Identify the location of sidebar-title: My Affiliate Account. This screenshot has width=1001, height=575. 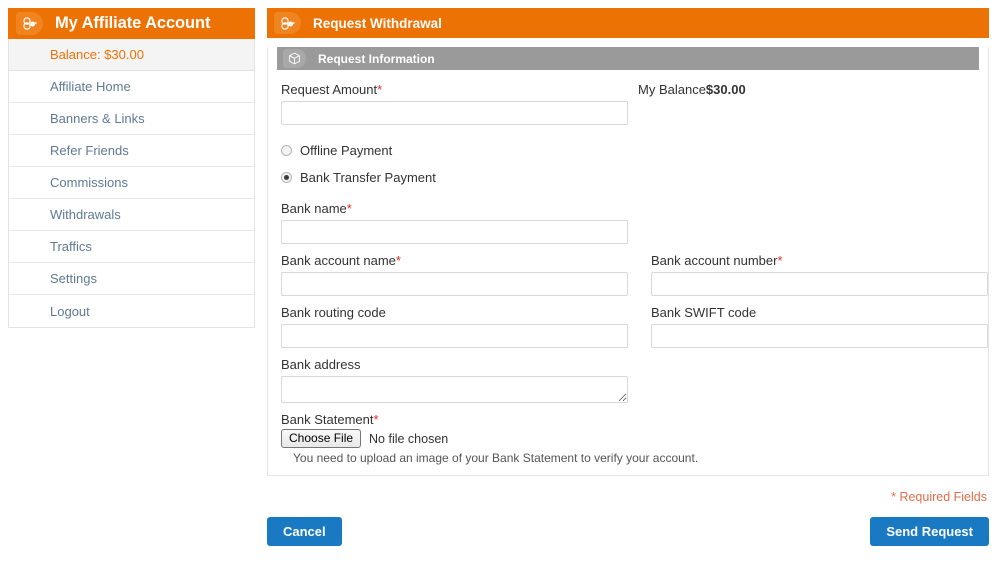
(133, 23).